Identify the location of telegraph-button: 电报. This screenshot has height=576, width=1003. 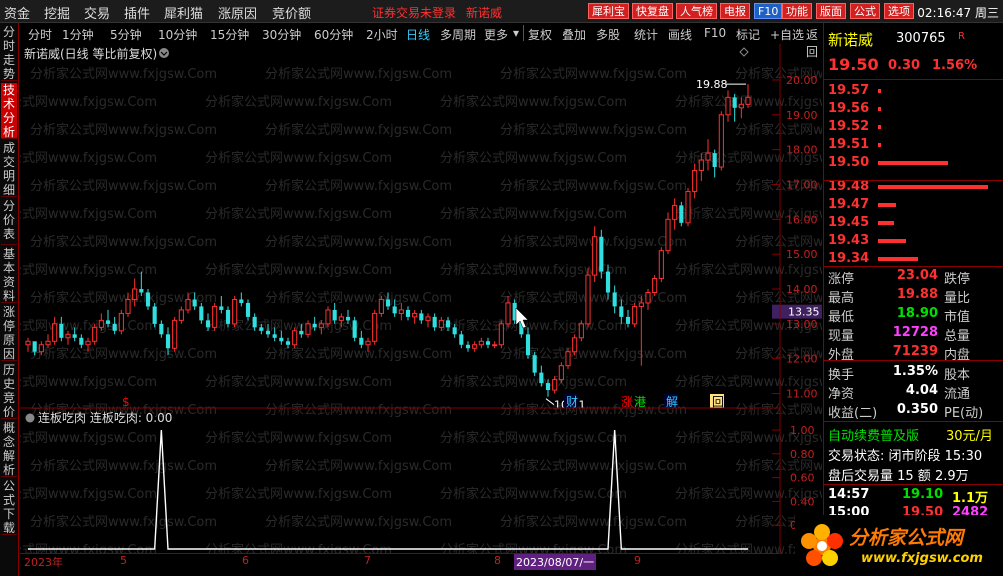
(735, 11).